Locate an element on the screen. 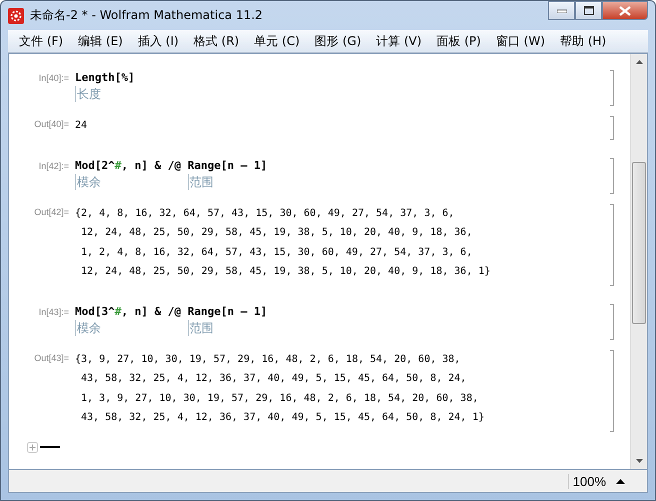 The width and height of the screenshot is (656, 501). output-line: 24 is located at coordinates (81, 126).